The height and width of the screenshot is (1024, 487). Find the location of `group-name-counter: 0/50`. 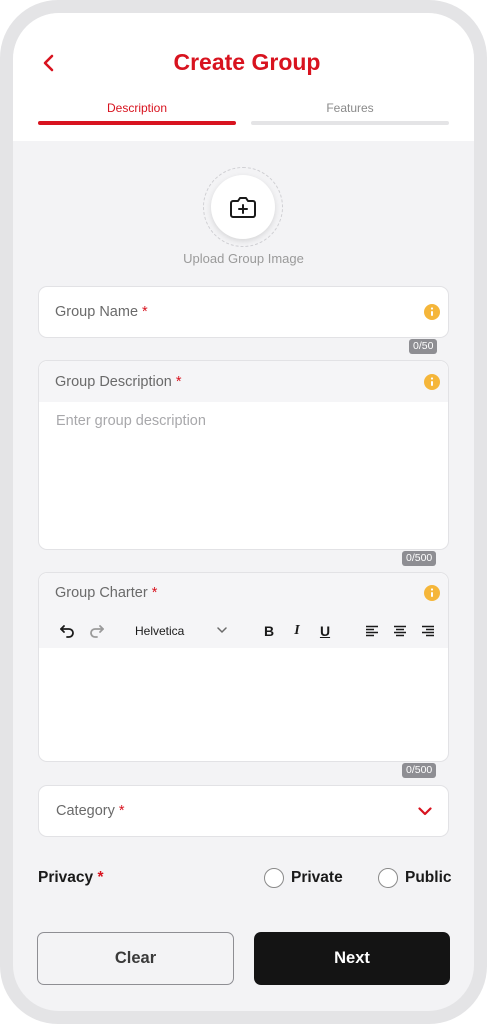

group-name-counter: 0/50 is located at coordinates (423, 346).